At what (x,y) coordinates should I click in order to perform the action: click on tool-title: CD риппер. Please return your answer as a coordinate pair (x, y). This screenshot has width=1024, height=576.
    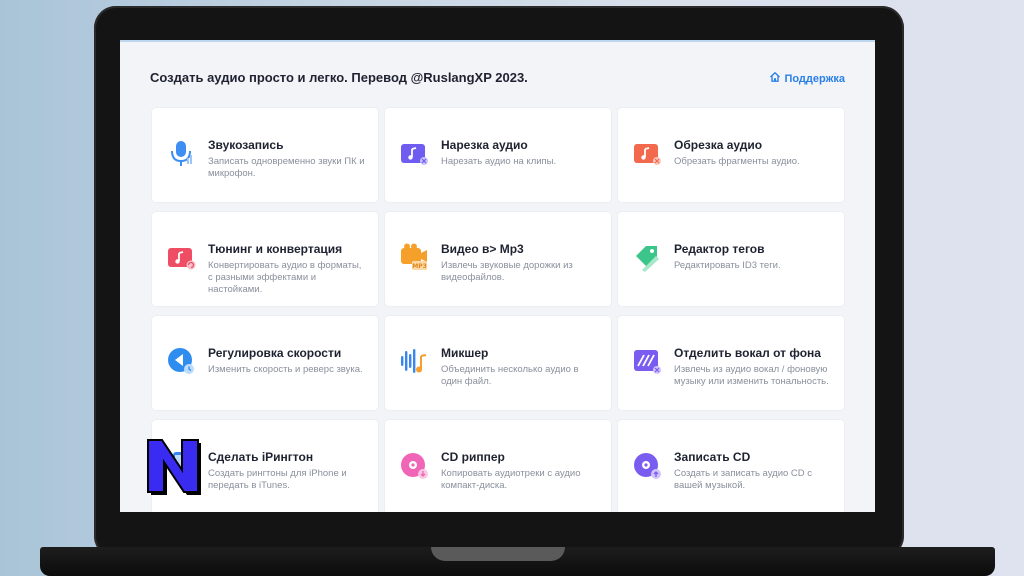
    Looking at the image, I should click on (473, 457).